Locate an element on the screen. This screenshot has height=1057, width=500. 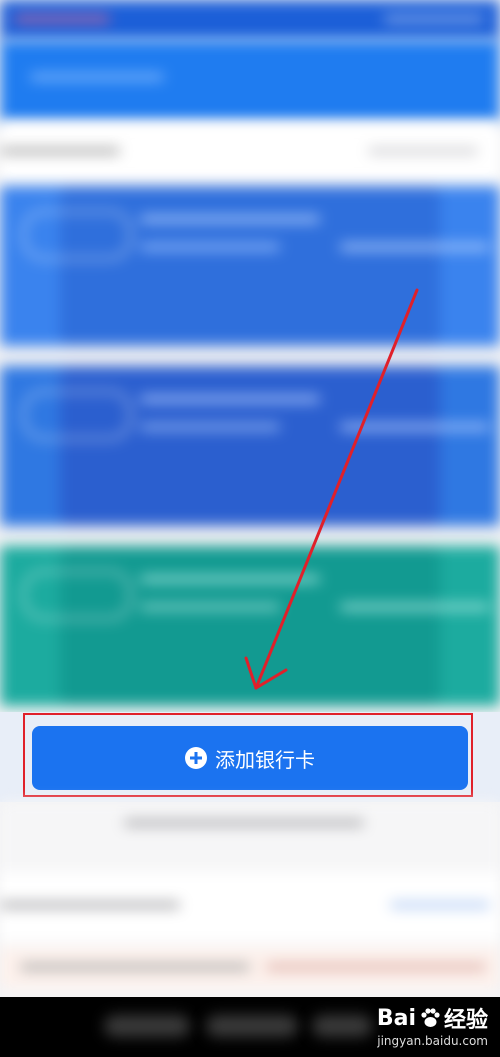
bank-card-1-body is located at coordinates (250, 266).